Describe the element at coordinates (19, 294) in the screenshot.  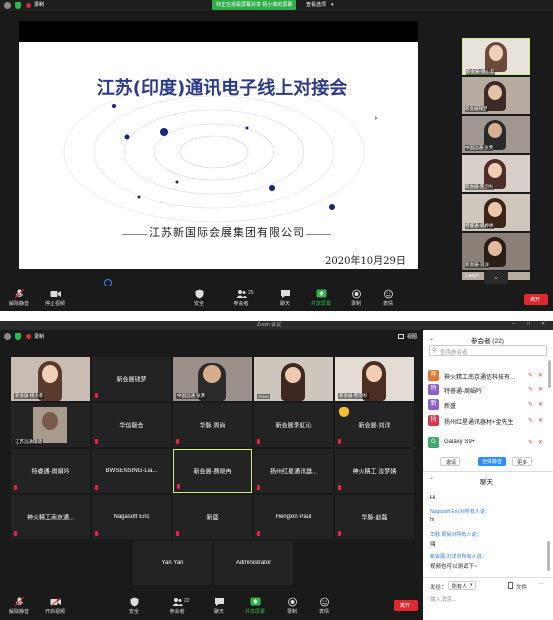
I see `microphone-muted-icon` at that location.